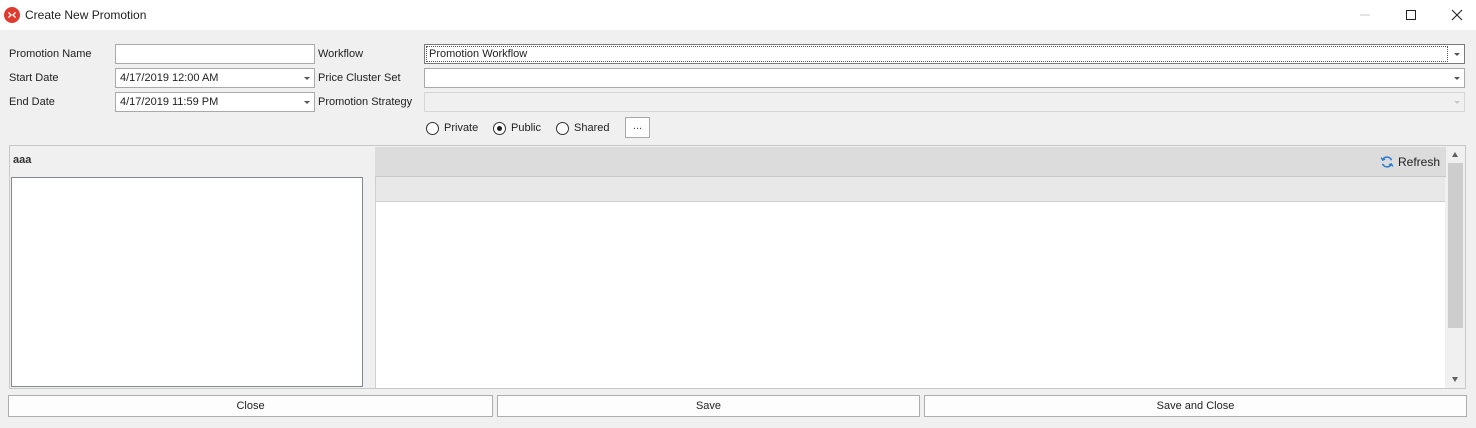  I want to click on scroll-thumb, so click(1455, 245).